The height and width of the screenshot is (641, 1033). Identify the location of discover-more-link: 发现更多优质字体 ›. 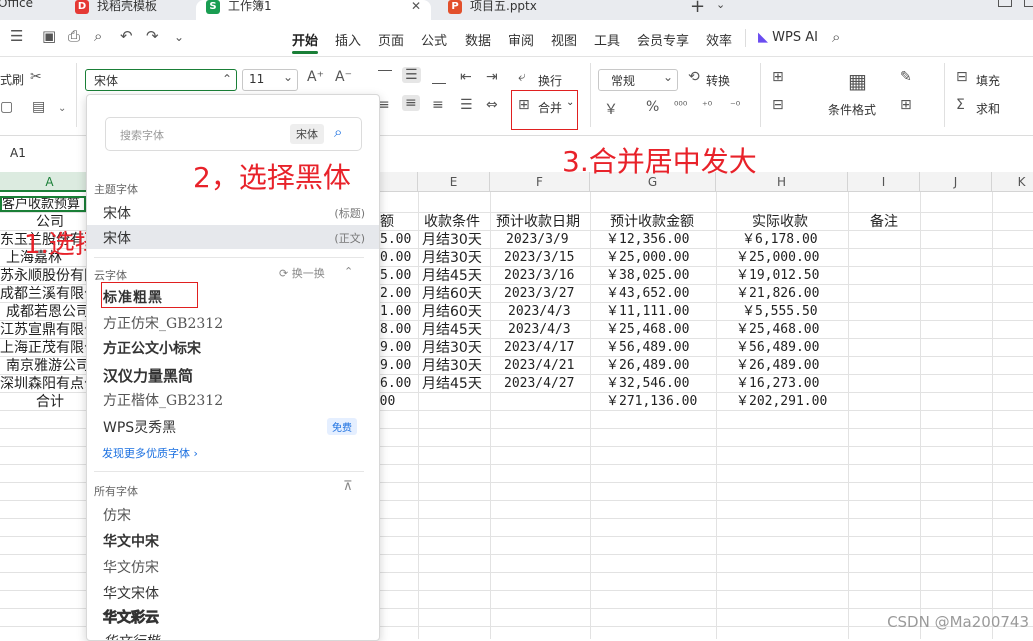
(150, 453).